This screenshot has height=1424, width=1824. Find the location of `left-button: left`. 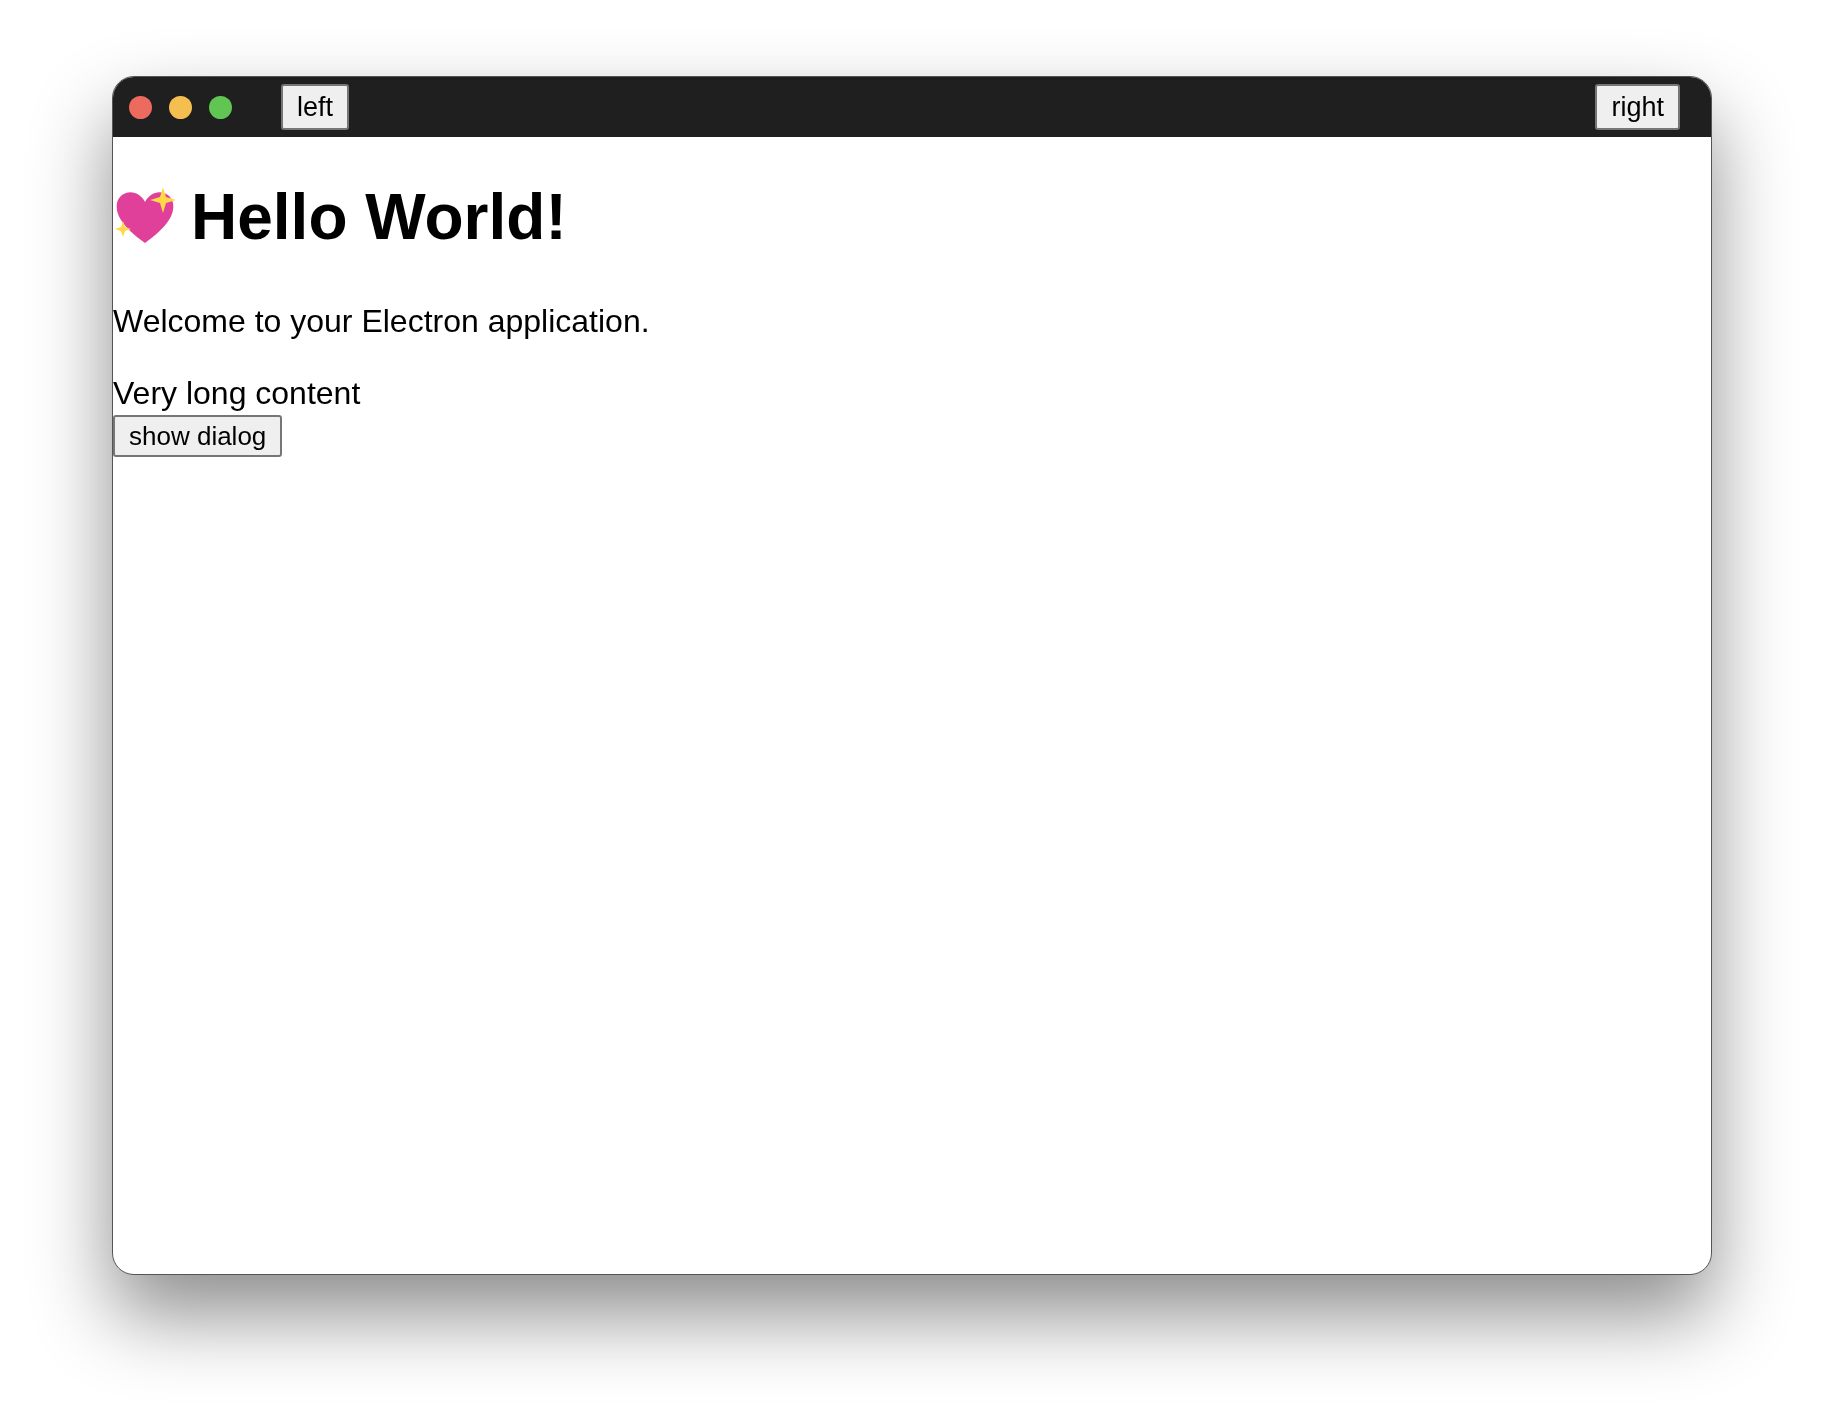

left-button: left is located at coordinates (315, 107).